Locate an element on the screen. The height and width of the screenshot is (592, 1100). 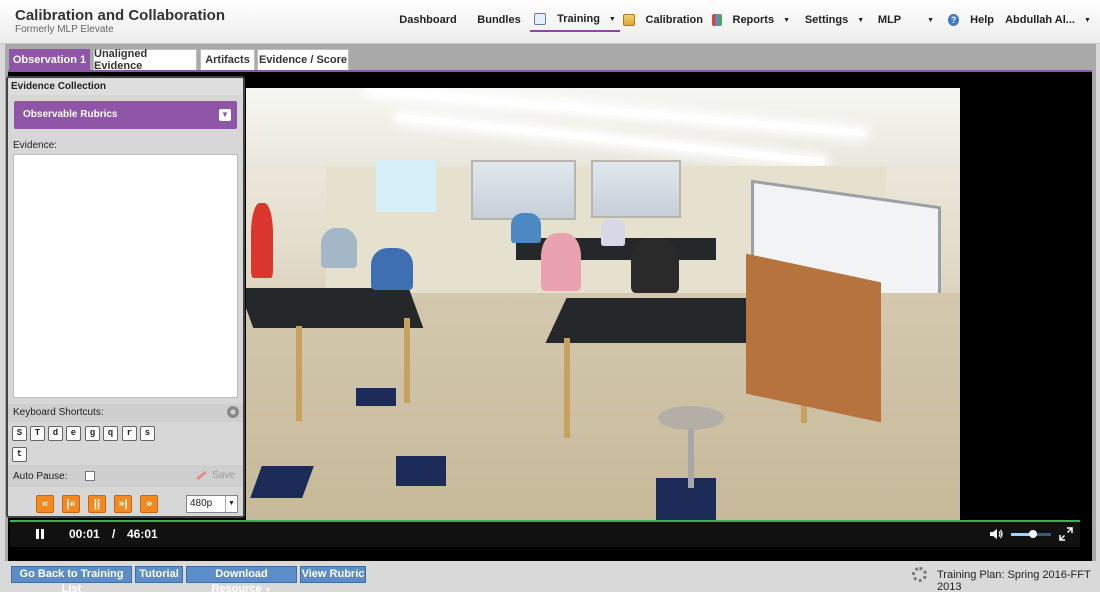
shortcut-key: g is located at coordinates (92, 433).